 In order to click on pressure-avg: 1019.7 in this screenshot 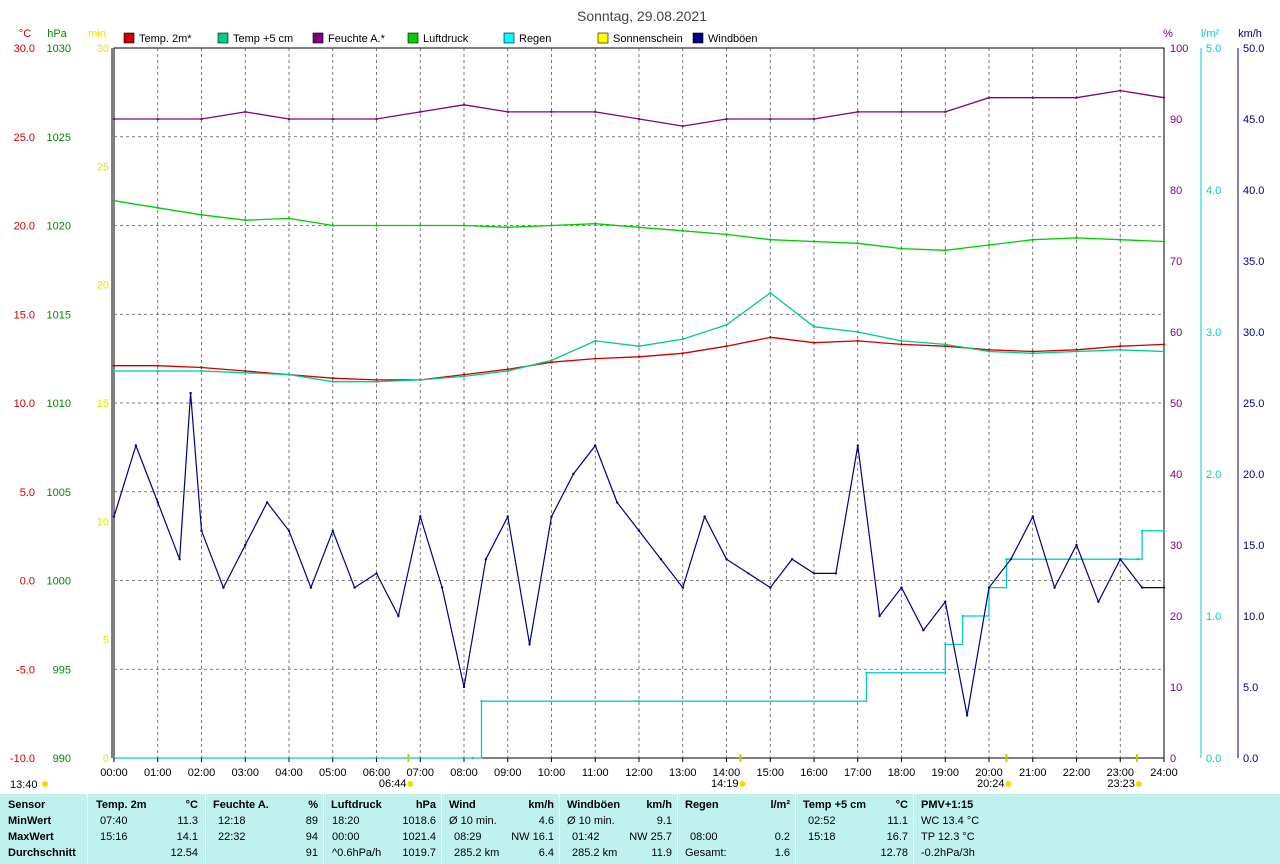, I will do `click(419, 853)`.